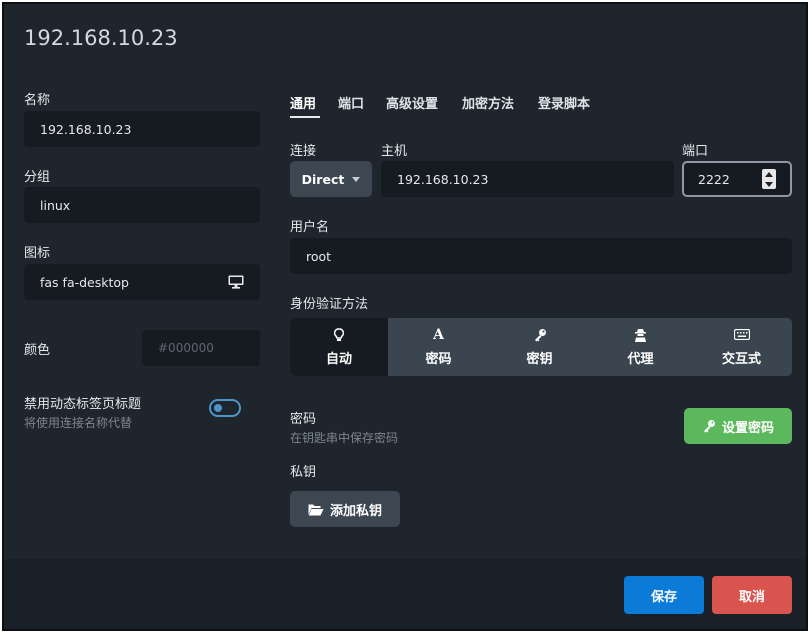 The image size is (812, 635). I want to click on color-input: #000000, so click(201, 348).